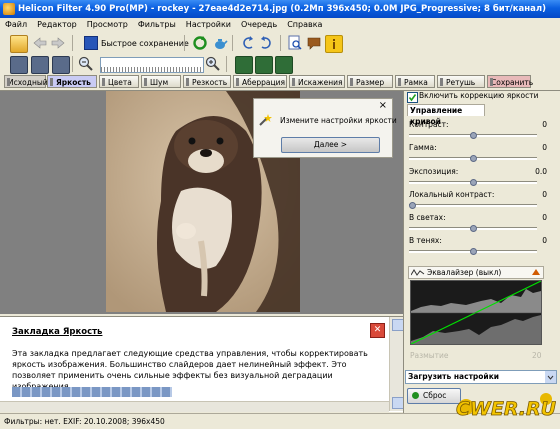  Describe the element at coordinates (194, 406) in the screenshot. I see `help-hscrollbar` at that location.